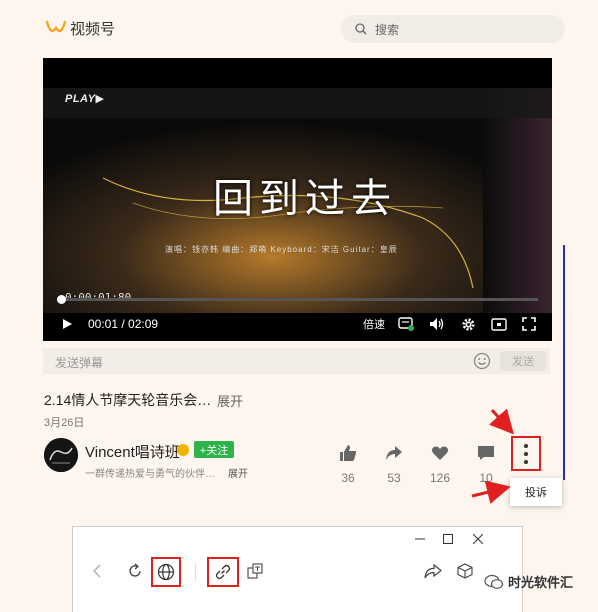 The image size is (598, 612). What do you see at coordinates (297, 569) in the screenshot?
I see `browser-window` at bounding box center [297, 569].